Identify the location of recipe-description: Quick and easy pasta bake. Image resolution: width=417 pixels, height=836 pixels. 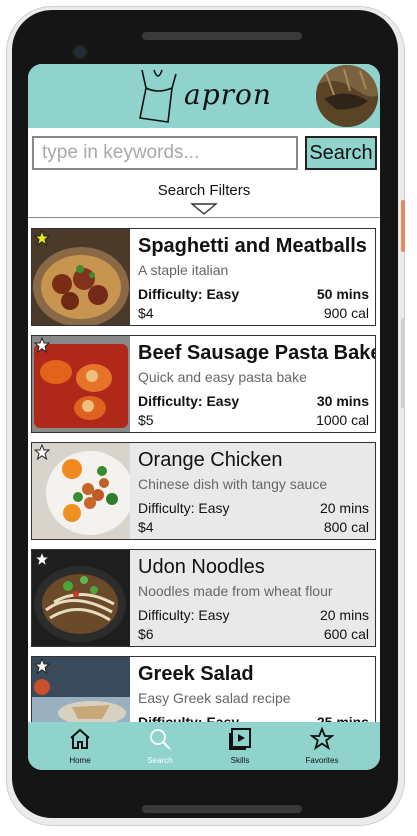
(222, 377).